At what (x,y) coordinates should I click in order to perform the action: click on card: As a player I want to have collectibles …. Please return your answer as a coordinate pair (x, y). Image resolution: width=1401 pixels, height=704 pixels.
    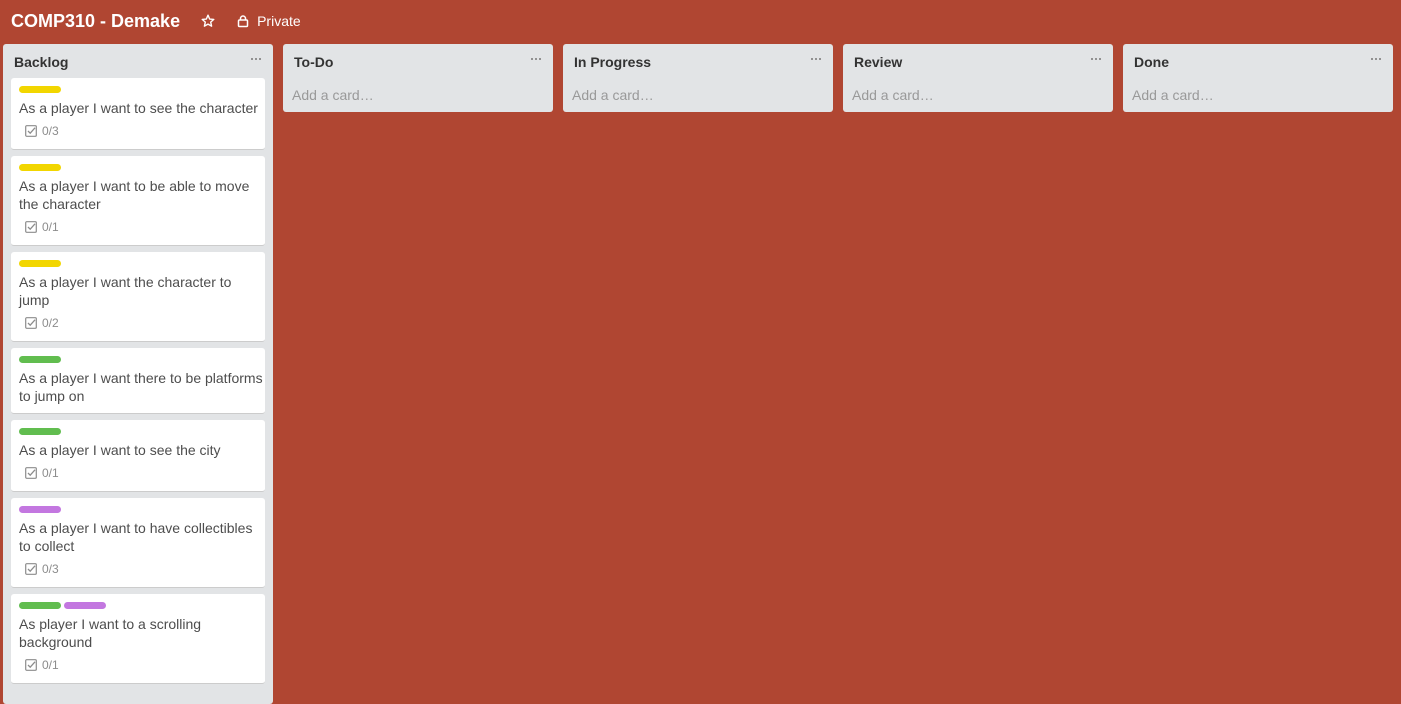
    Looking at the image, I should click on (138, 543).